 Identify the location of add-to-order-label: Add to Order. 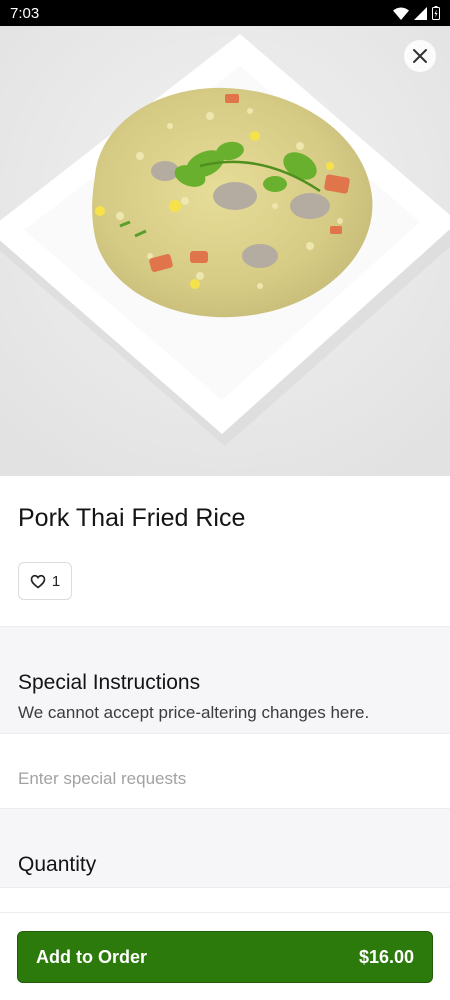
(91, 956).